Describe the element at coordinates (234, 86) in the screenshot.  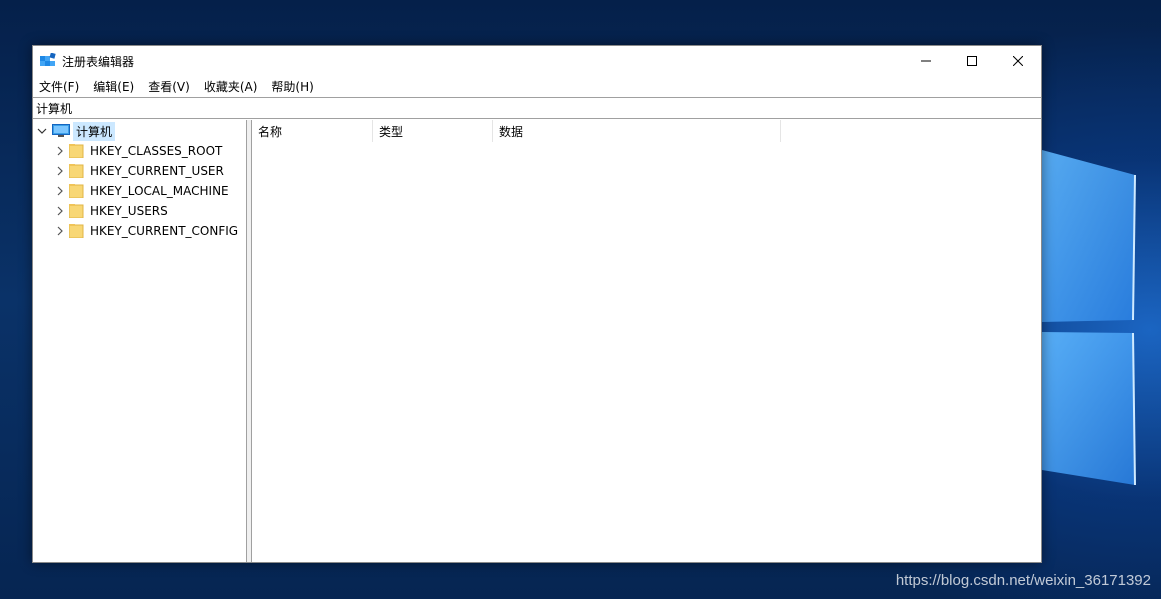
I see `menu-favorites: 收藏夹(A)` at that location.